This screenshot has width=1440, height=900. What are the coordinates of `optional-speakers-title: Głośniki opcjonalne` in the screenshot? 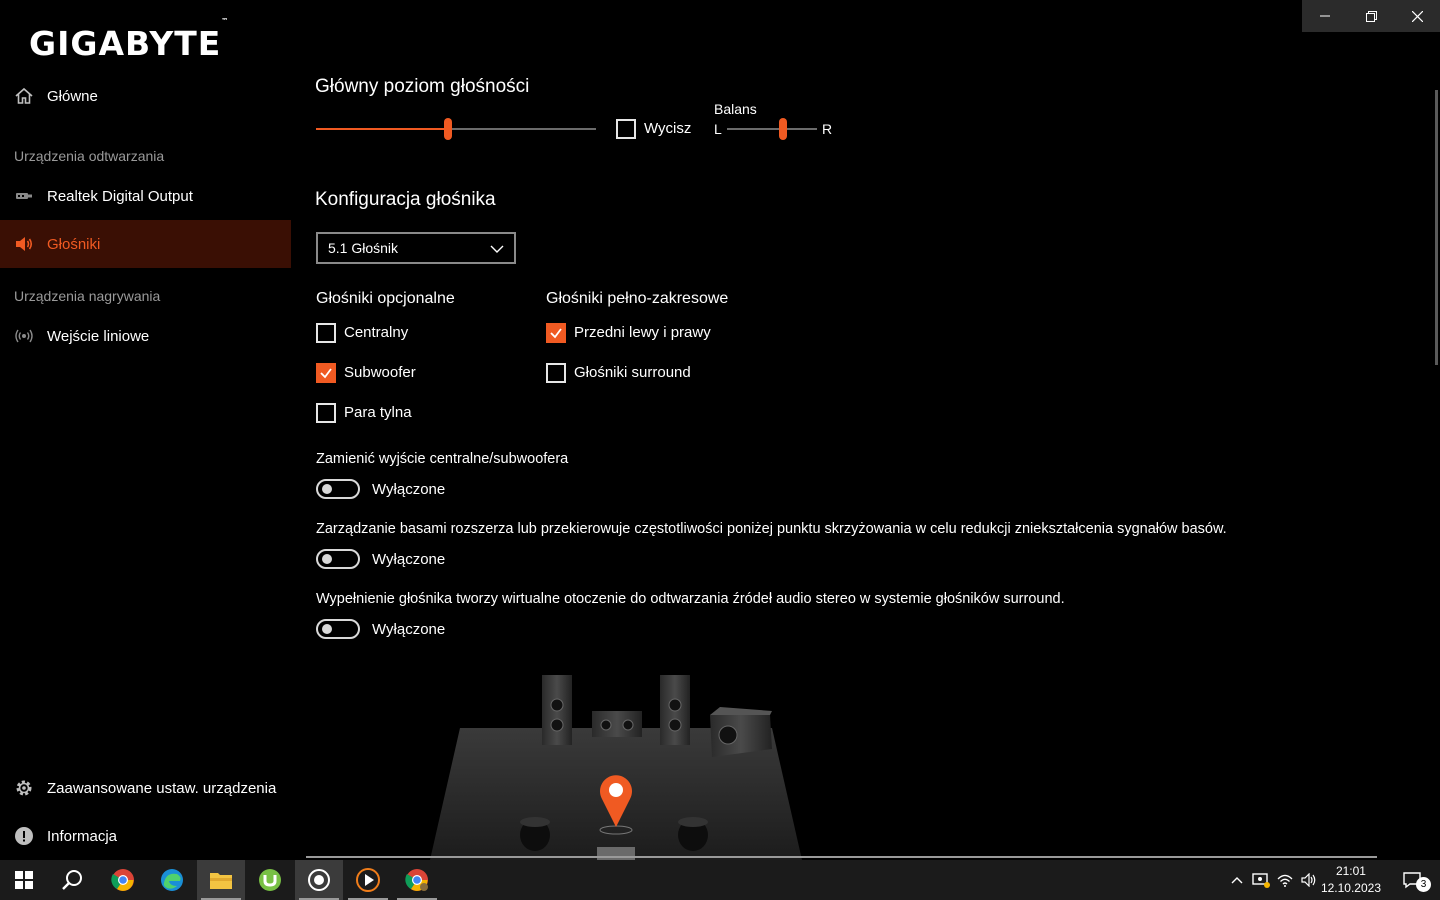 It's located at (385, 298).